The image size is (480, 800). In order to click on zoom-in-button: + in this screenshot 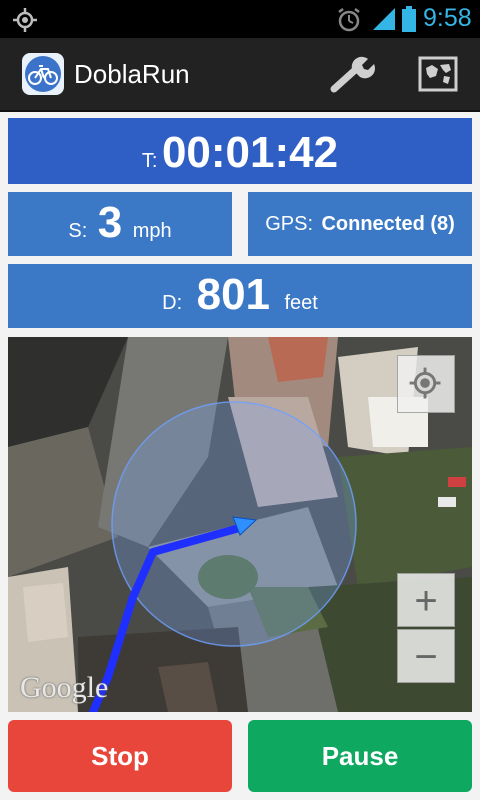, I will do `click(426, 600)`.